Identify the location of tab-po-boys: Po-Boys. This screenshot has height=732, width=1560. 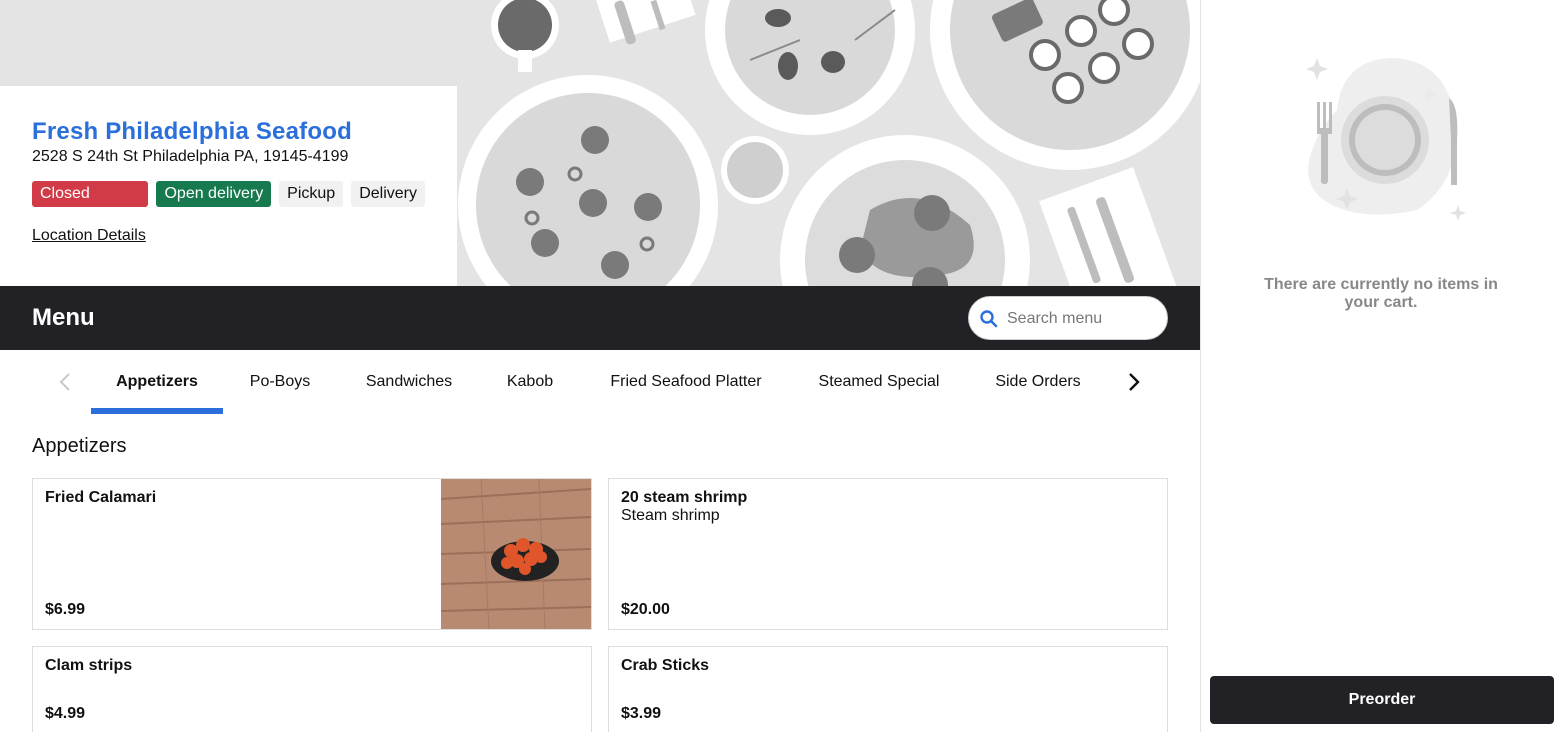
(280, 382).